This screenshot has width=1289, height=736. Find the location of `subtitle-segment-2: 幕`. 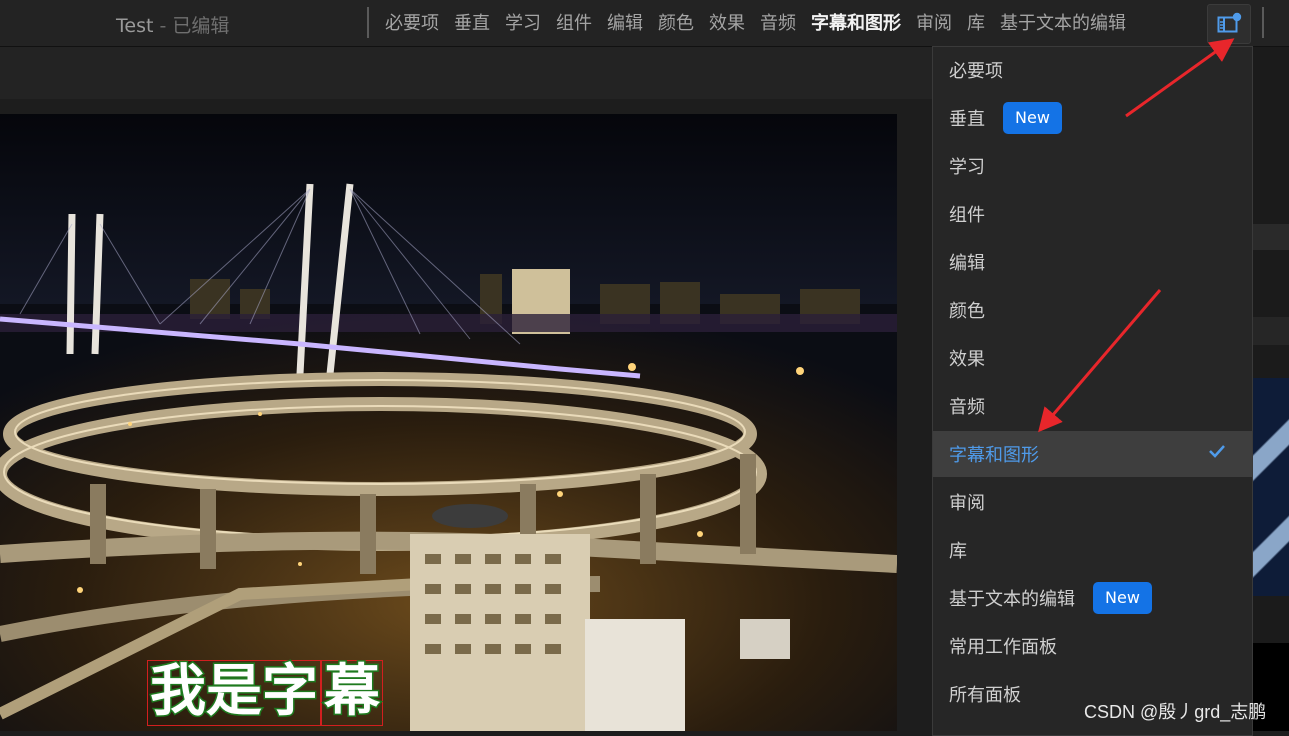

subtitle-segment-2: 幕 is located at coordinates (352, 692).